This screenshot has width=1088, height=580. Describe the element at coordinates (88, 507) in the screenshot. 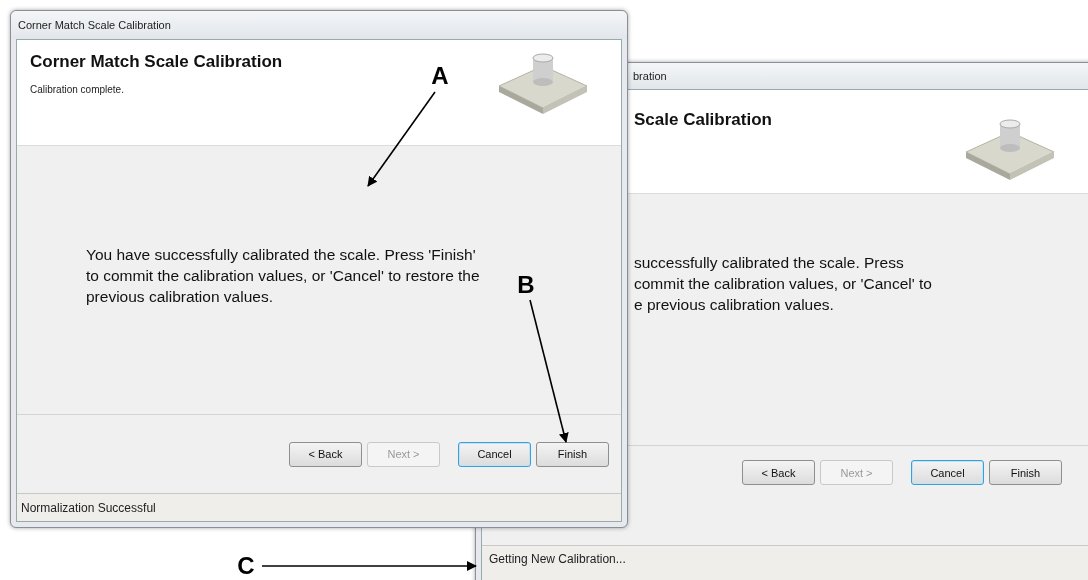

I see `status-text: Normalization Successful` at that location.